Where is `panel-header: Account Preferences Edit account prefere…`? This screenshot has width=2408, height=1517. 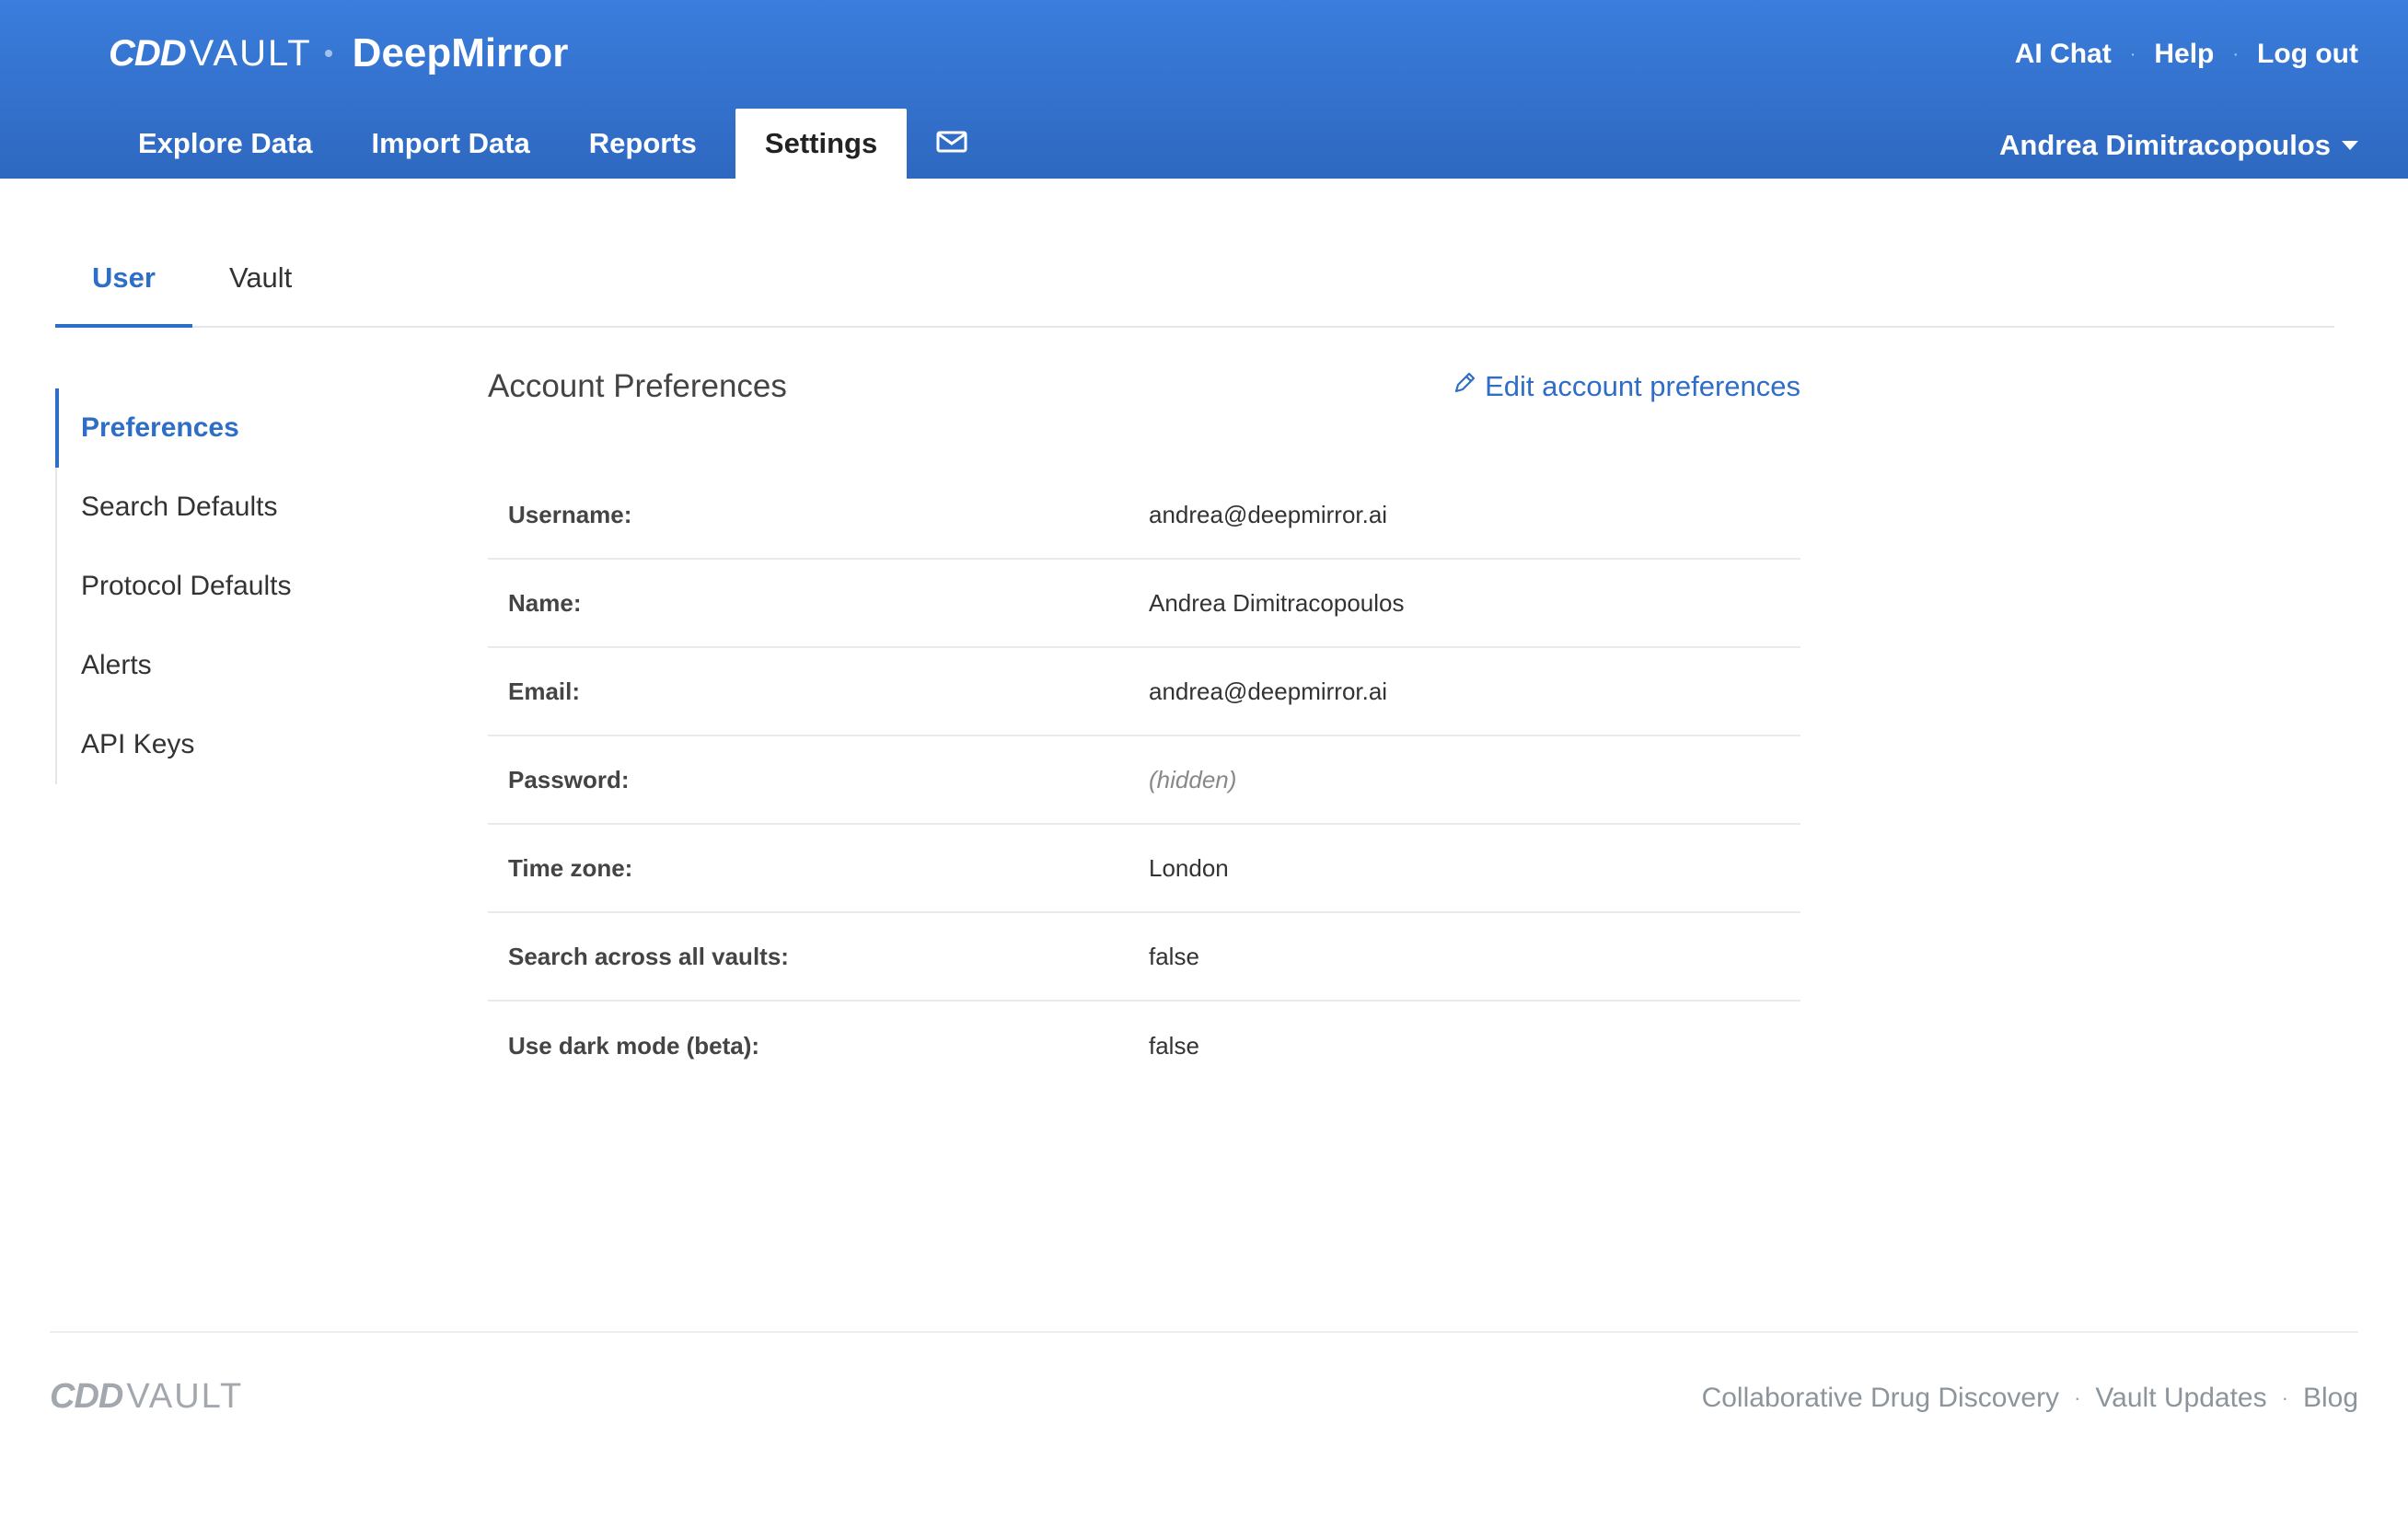 panel-header: Account Preferences Edit account prefere… is located at coordinates (1144, 386).